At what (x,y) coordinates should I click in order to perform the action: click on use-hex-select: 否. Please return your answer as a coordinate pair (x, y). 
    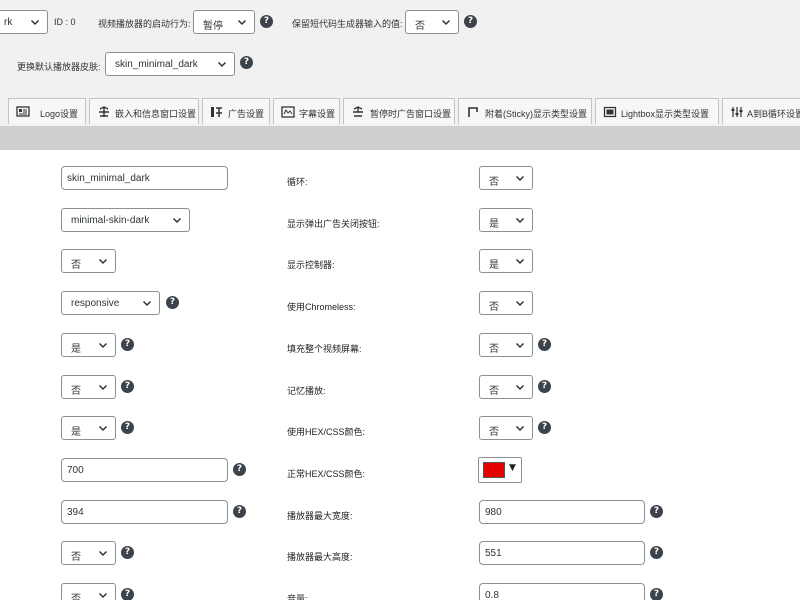
    Looking at the image, I should click on (506, 428).